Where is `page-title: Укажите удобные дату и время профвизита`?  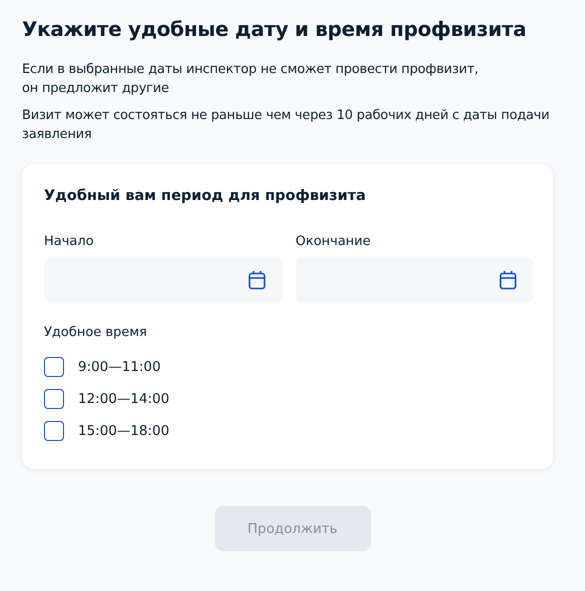
page-title: Укажите удобные дату и время профвизита is located at coordinates (275, 29).